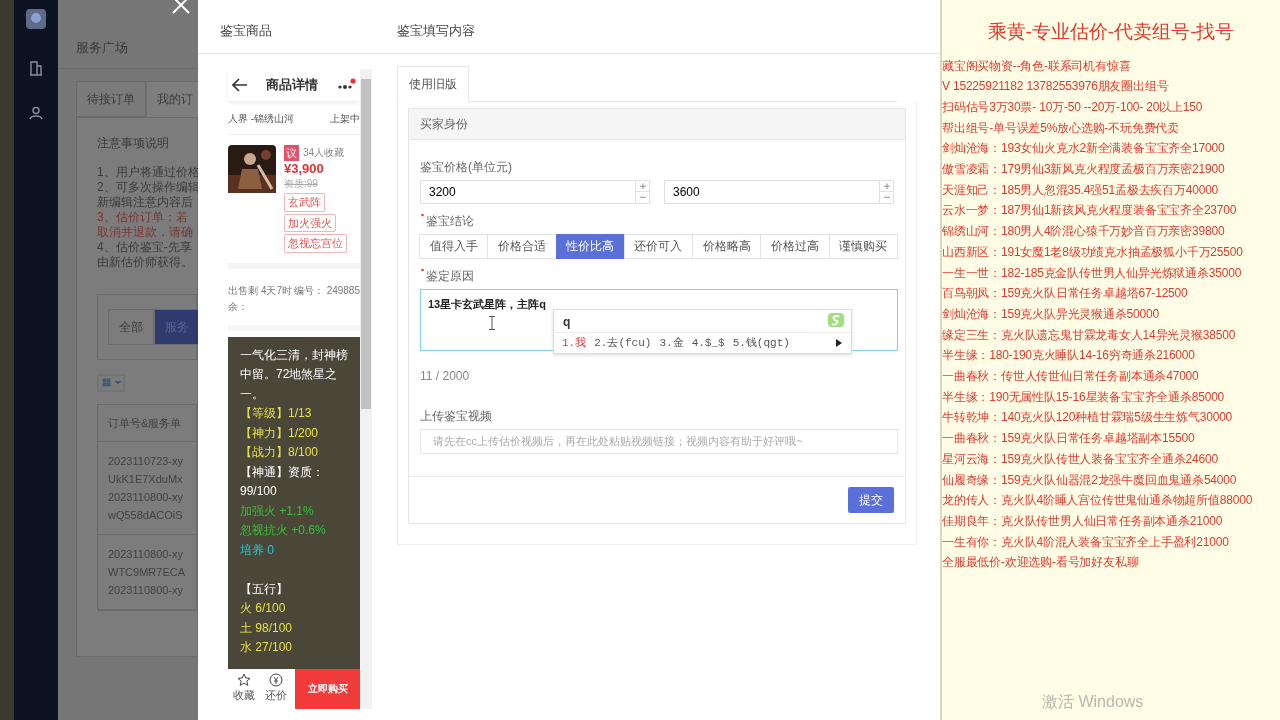 The width and height of the screenshot is (1280, 720). I want to click on ad-text: 仙履奇缘：159克火队仙器混2龙强牛魔回血鬼通杀54000, so click(1090, 480).